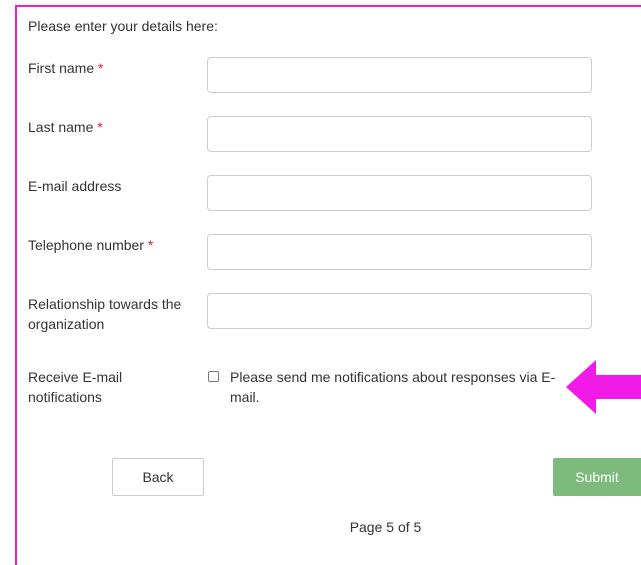  I want to click on notifications-label: Receive E-mail notifications, so click(75, 387).